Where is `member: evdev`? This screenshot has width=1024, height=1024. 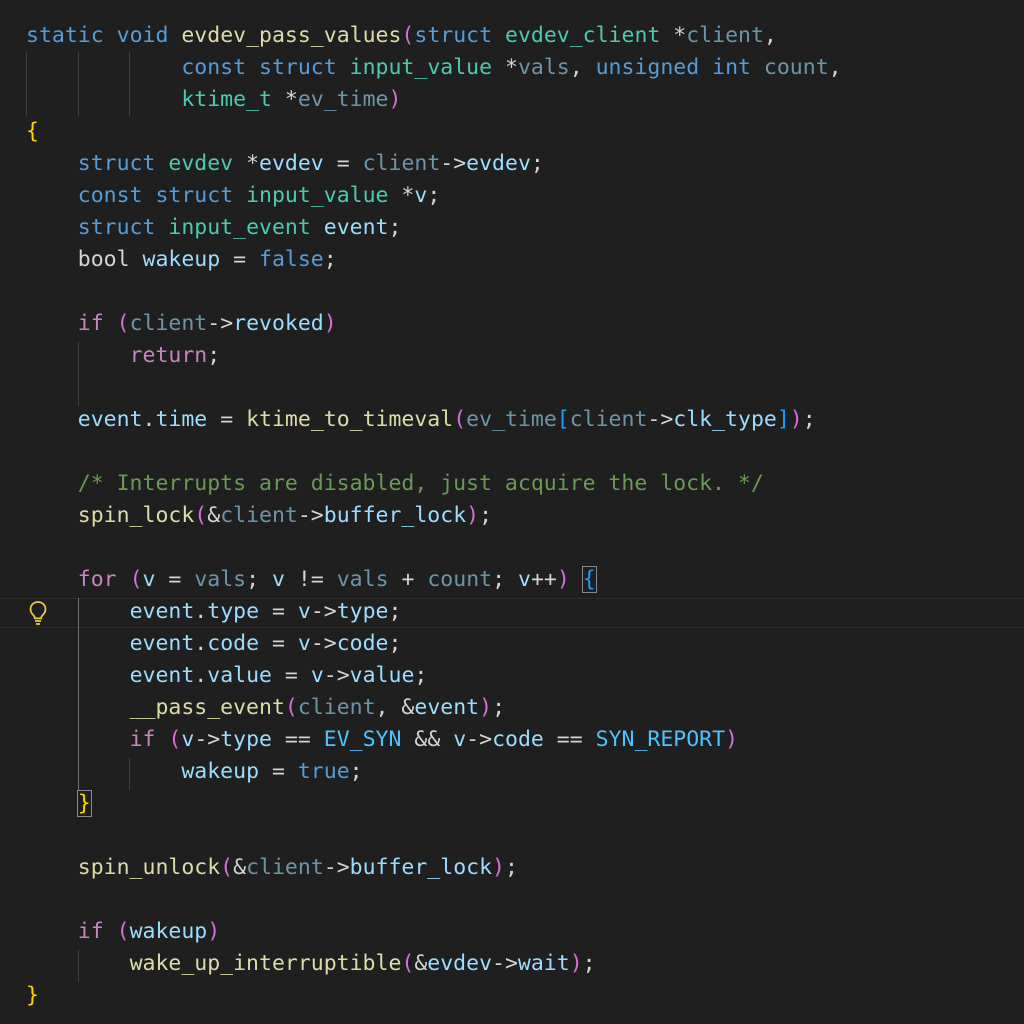 member: evdev is located at coordinates (498, 163).